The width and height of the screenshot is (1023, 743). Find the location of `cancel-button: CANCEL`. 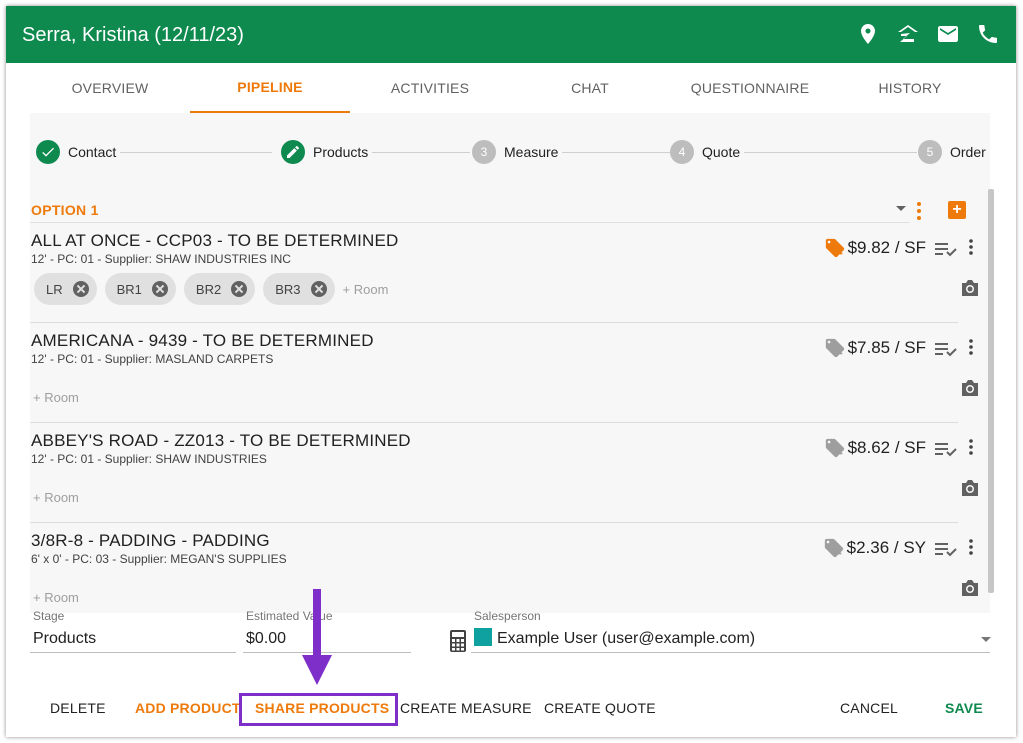

cancel-button: CANCEL is located at coordinates (869, 708).